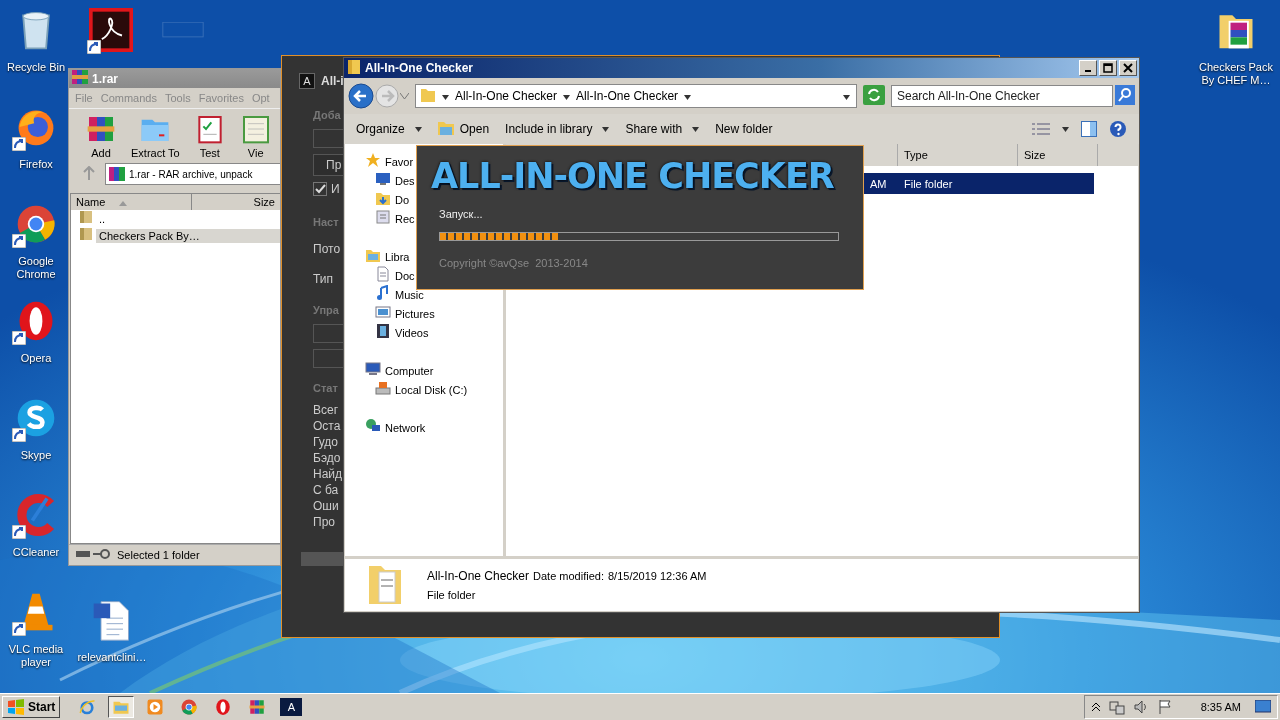 This screenshot has height=720, width=1280. I want to click on desktop-icon-label: CCleaner, so click(36, 552).